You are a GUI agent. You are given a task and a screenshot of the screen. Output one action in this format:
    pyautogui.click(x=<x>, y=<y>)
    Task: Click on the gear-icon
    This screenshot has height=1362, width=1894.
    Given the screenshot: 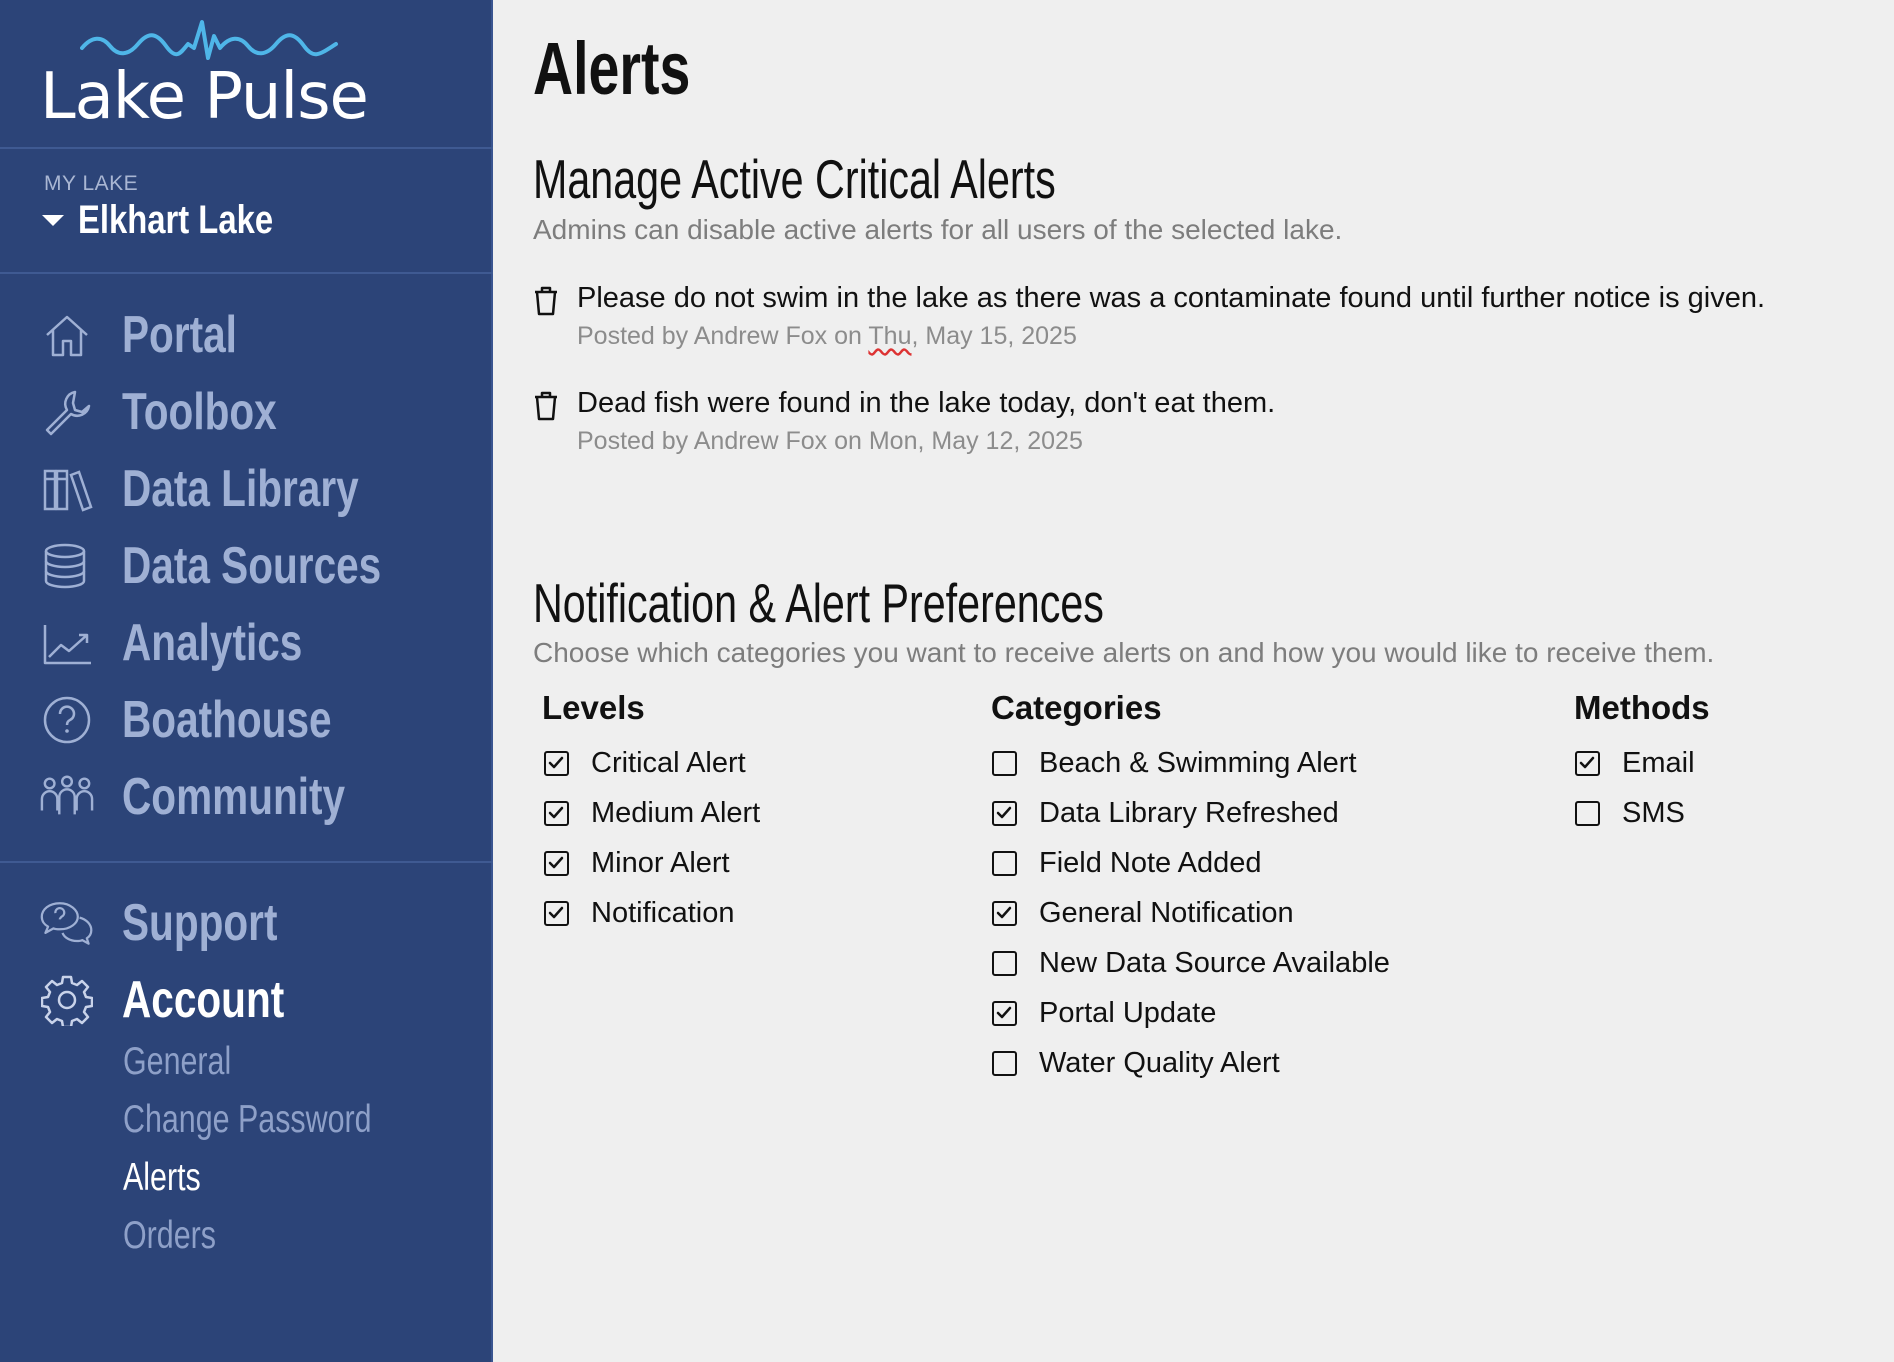 What is the action you would take?
    pyautogui.click(x=67, y=1000)
    